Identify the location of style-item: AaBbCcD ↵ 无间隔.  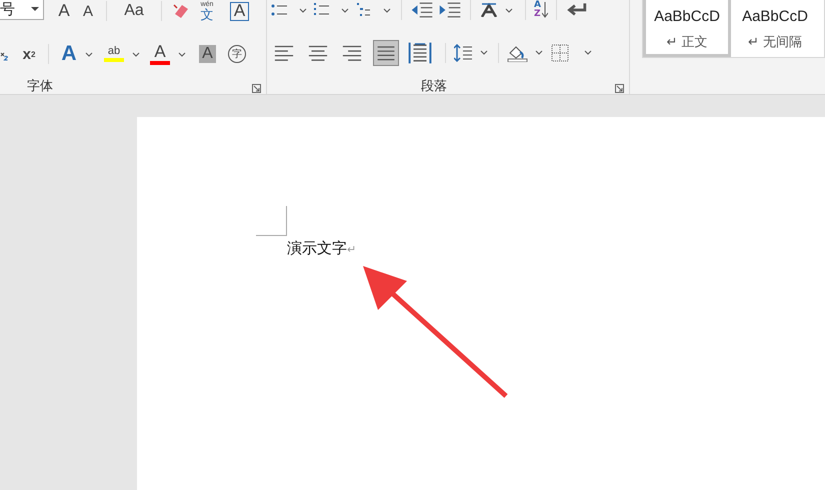
(775, 28).